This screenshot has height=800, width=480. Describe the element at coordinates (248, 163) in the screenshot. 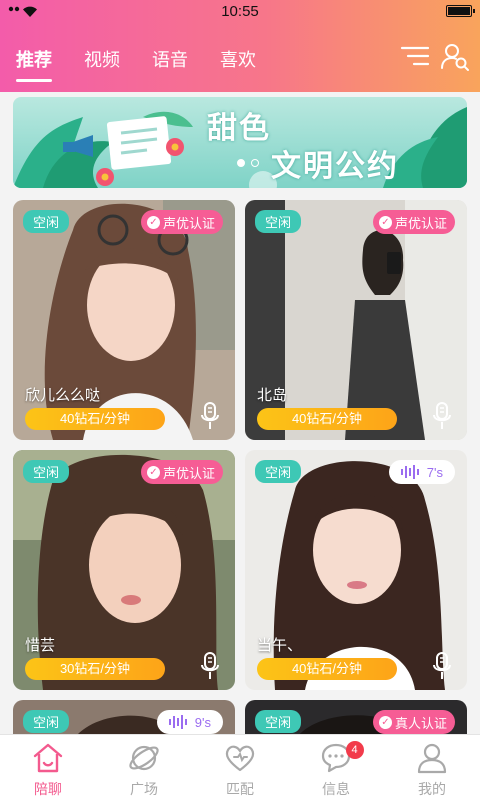

I see `banner-pager` at that location.